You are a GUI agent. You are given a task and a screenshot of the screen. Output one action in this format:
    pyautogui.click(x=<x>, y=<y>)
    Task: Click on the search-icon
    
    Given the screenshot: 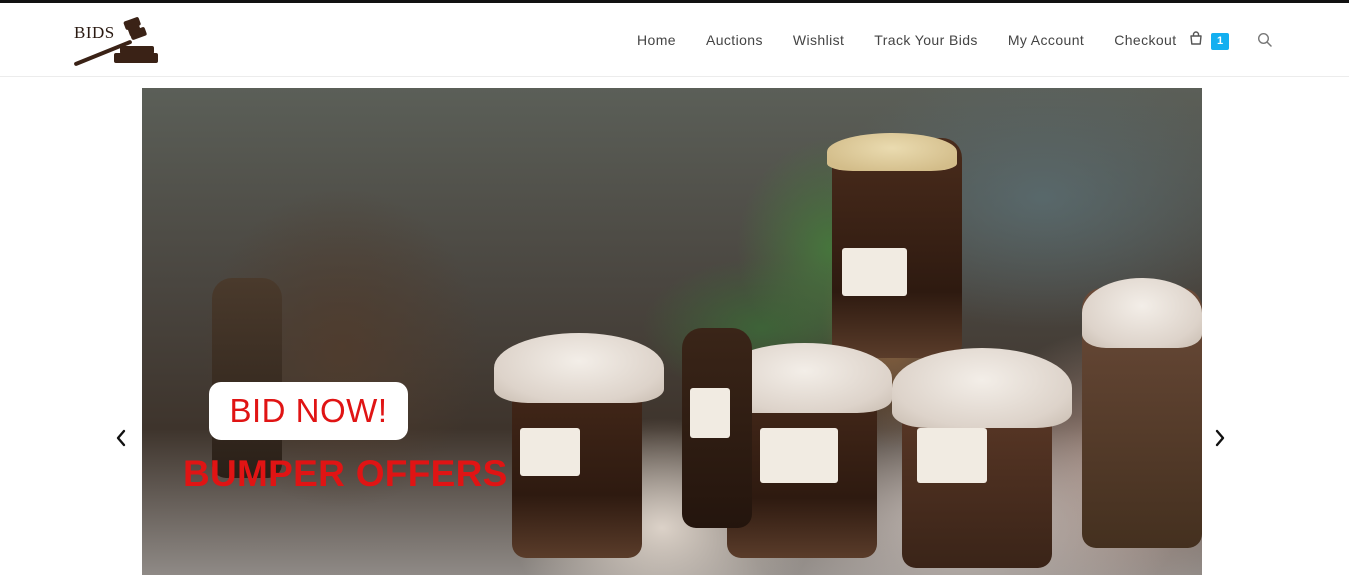 What is the action you would take?
    pyautogui.click(x=1264, y=39)
    